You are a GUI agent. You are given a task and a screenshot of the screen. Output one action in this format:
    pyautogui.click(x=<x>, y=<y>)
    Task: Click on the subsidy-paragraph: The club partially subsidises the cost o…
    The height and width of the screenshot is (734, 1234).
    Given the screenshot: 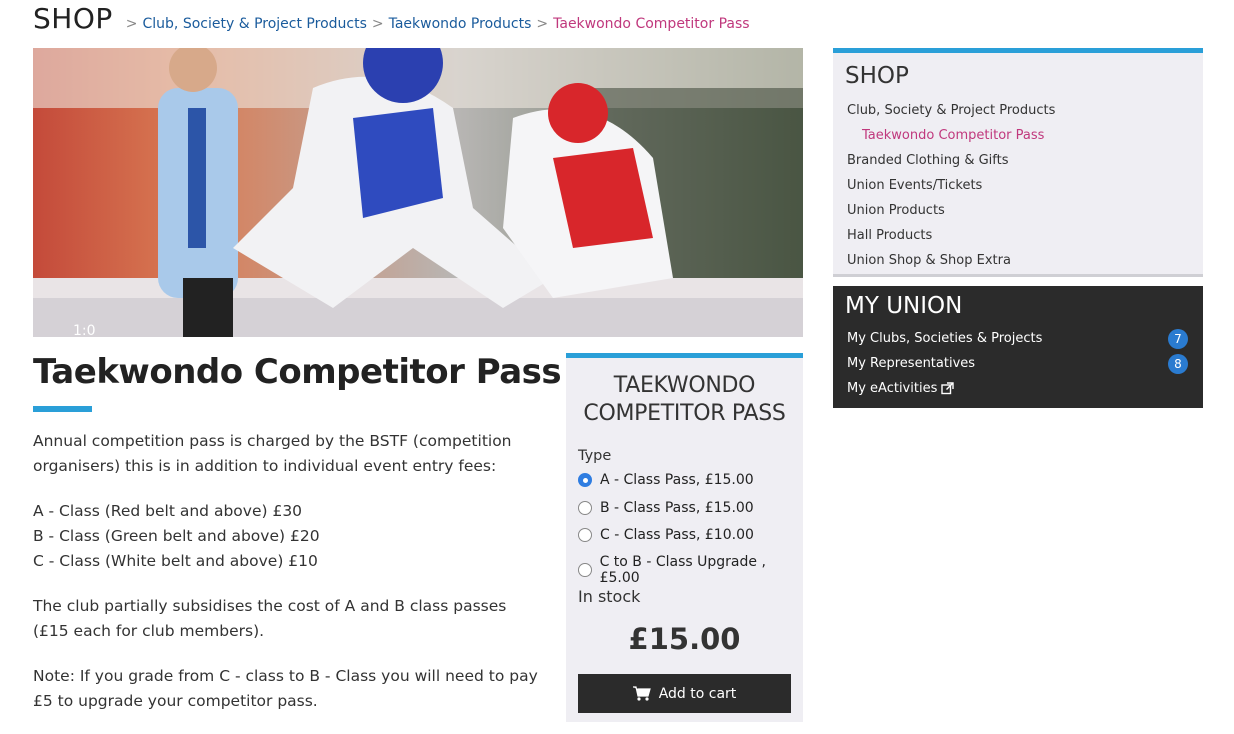 What is the action you would take?
    pyautogui.click(x=270, y=618)
    